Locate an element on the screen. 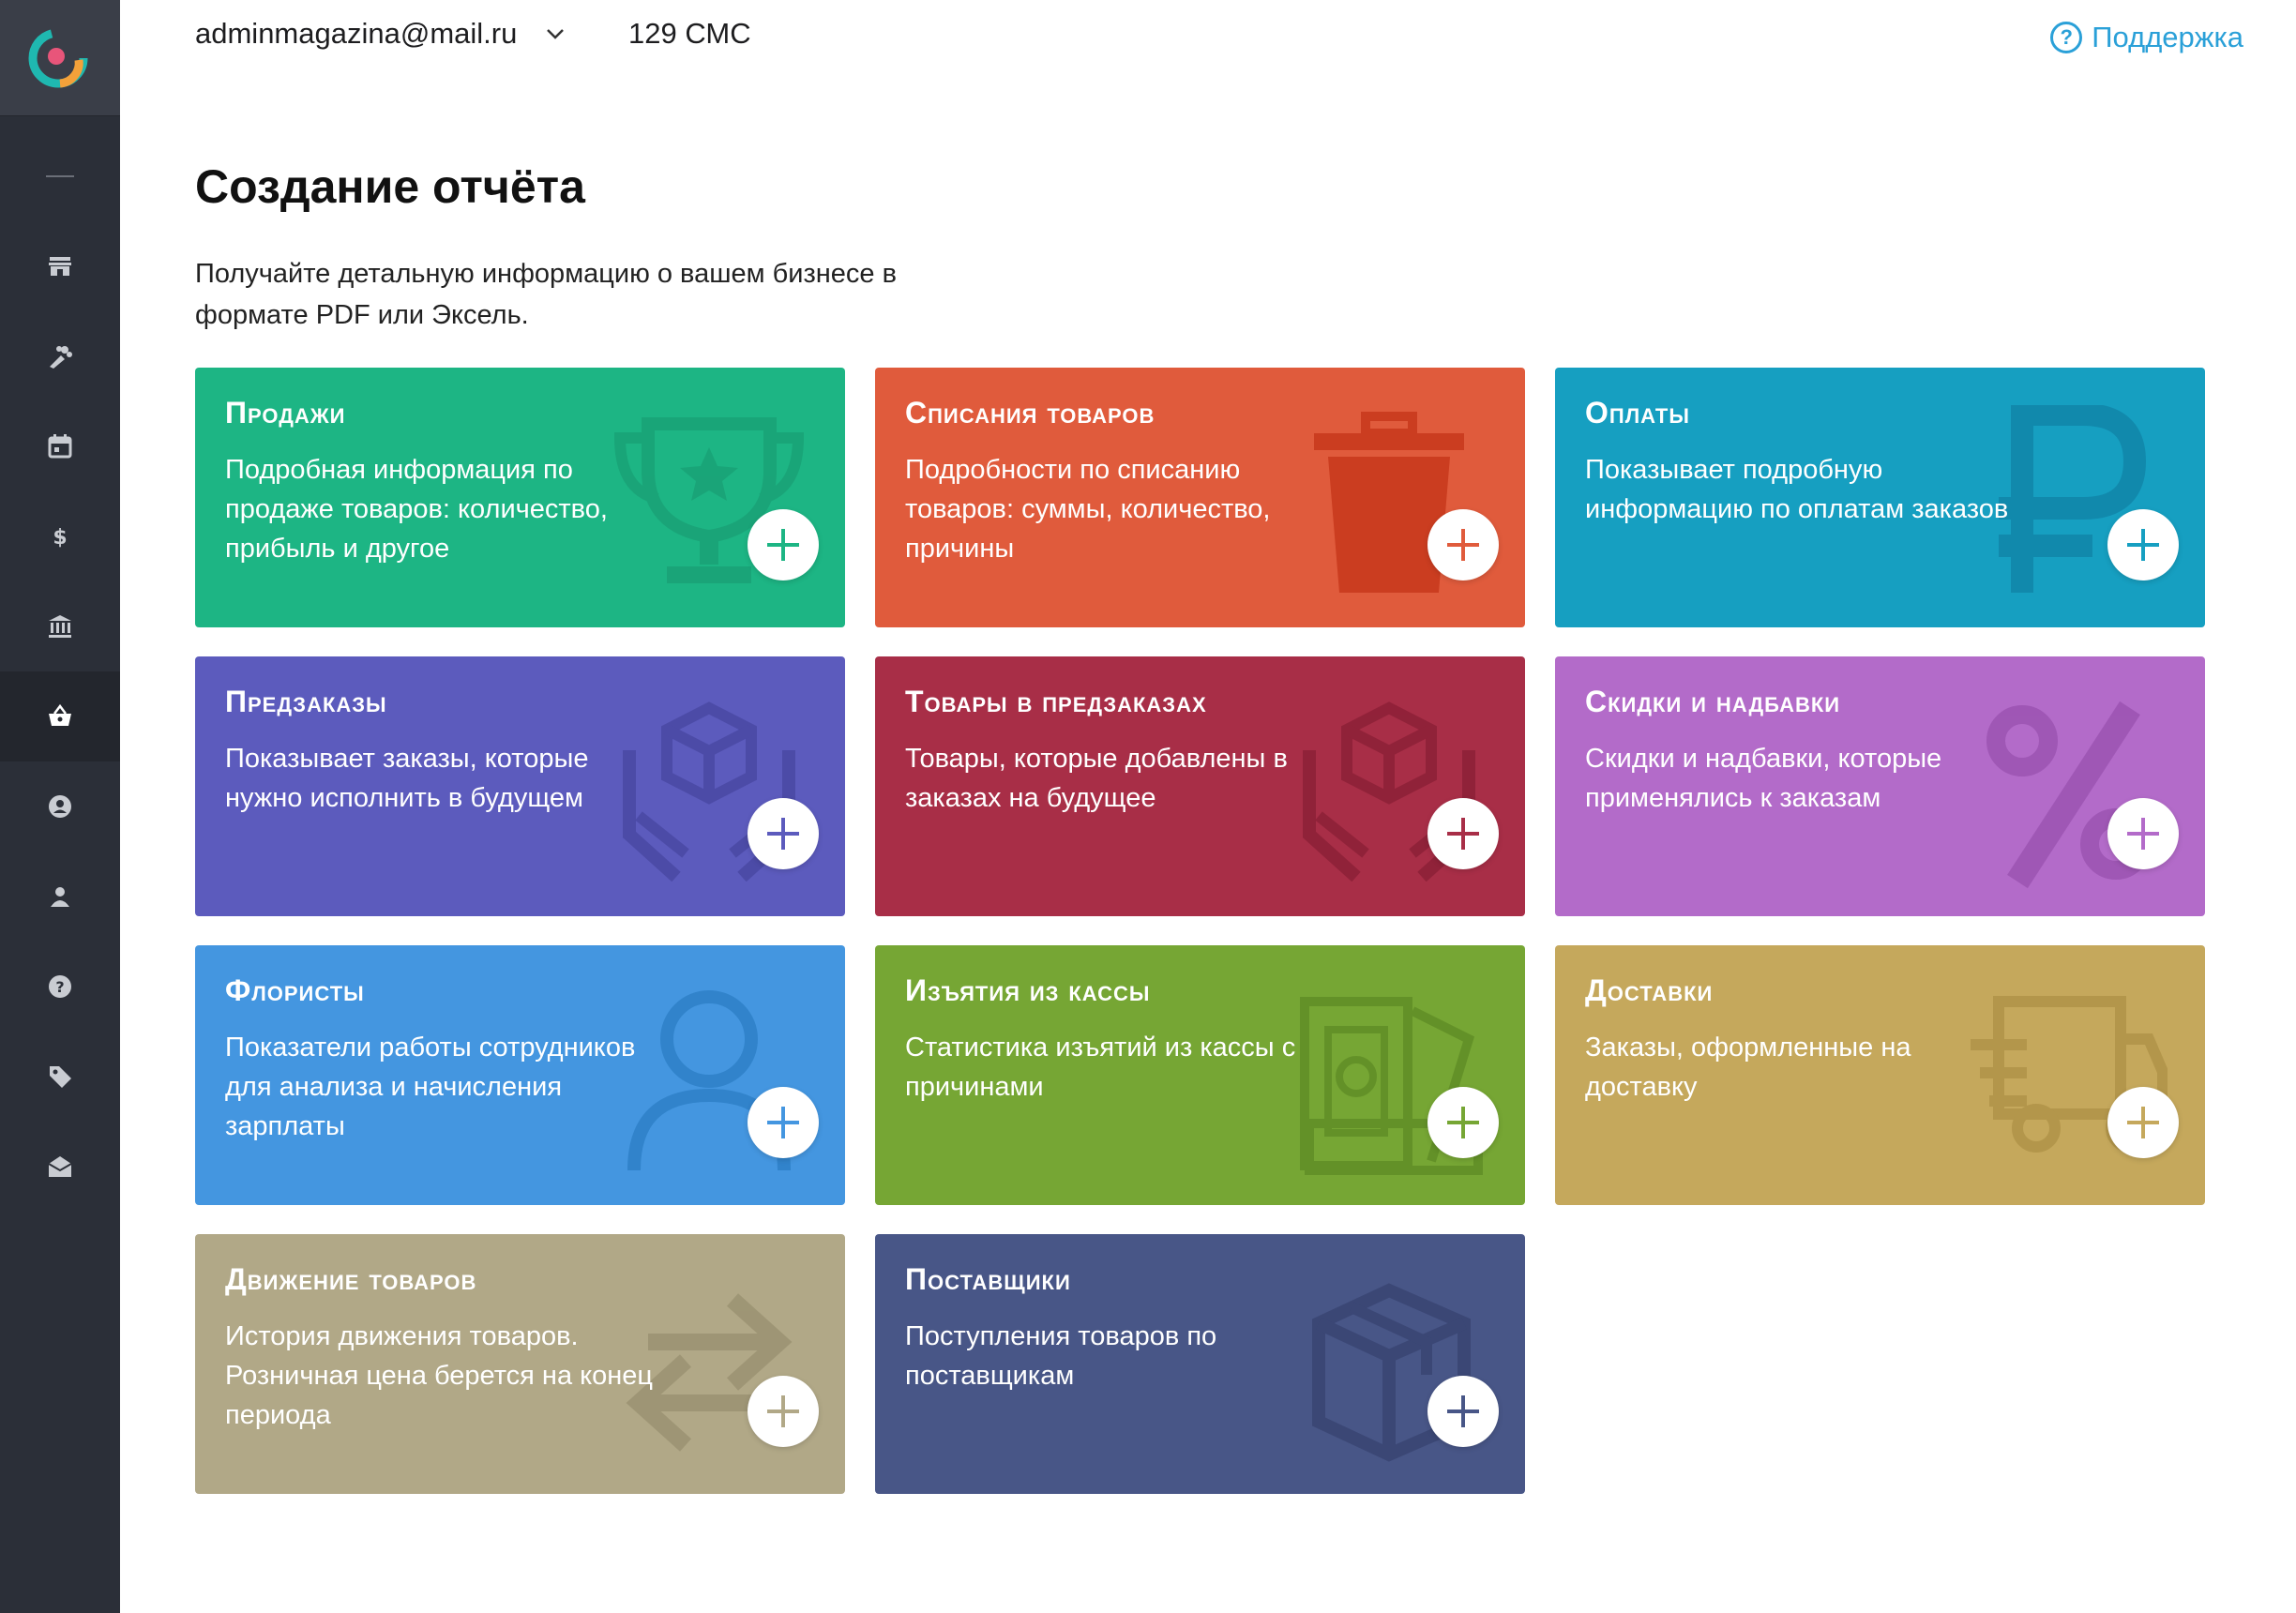 This screenshot has height=1613, width=2296. sidebar-nav: $ ? is located at coordinates (60, 671).